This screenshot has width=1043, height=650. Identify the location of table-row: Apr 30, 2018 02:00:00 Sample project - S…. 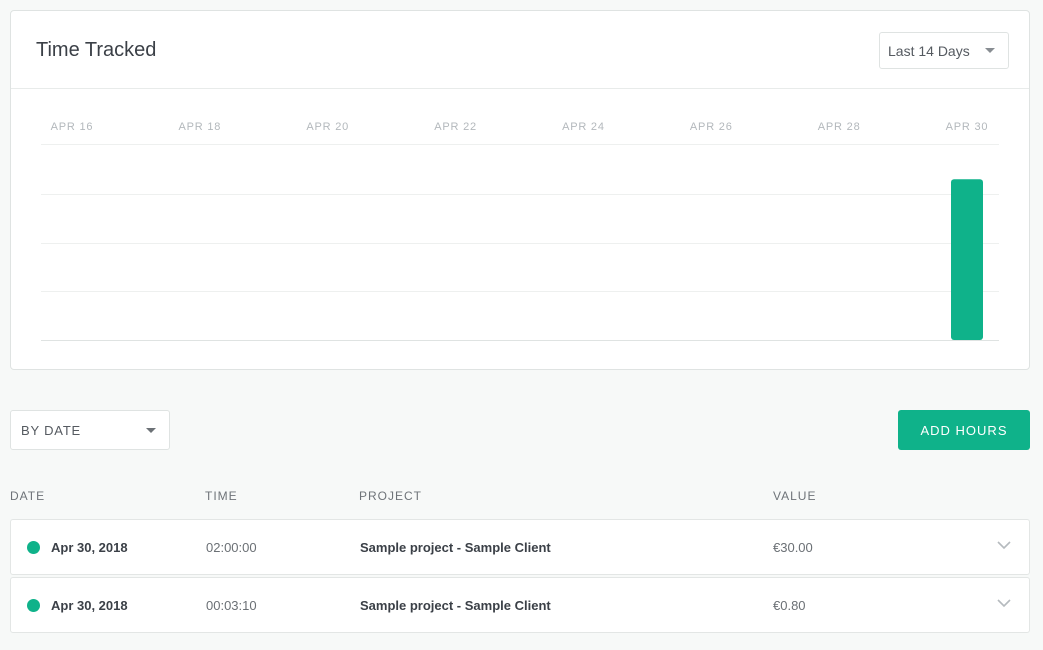
(520, 547).